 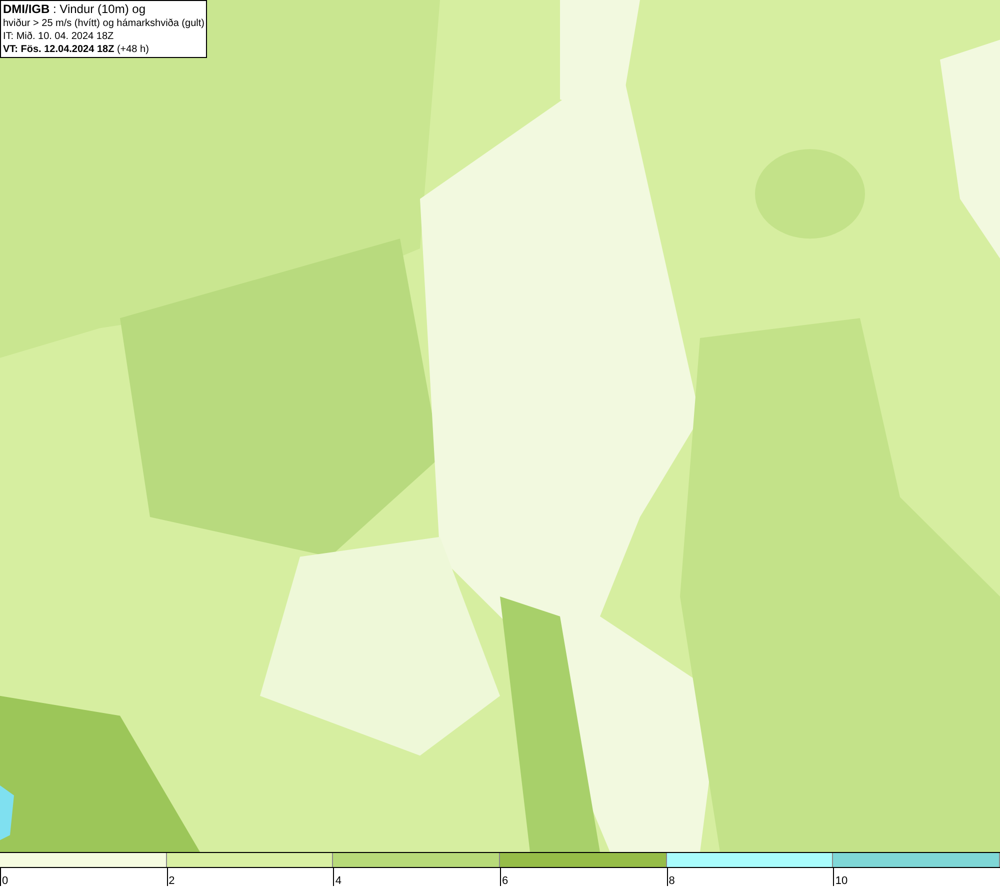 What do you see at coordinates (74, 9) in the screenshot?
I see `info-text: DMI/IGB : Vindur (10m) og` at bounding box center [74, 9].